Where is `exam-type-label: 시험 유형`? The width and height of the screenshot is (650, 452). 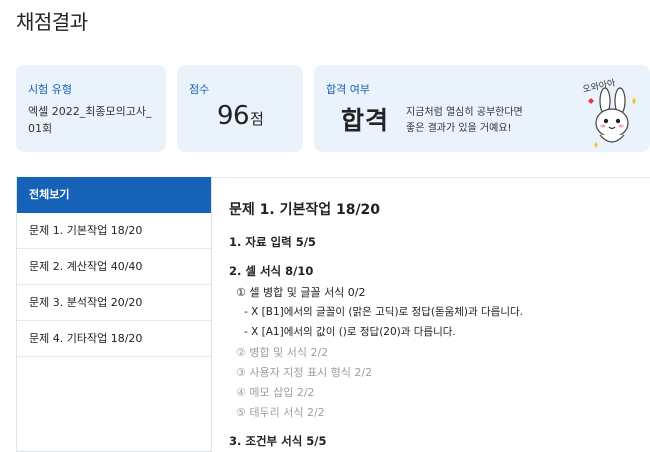 exam-type-label: 시험 유형 is located at coordinates (50, 89).